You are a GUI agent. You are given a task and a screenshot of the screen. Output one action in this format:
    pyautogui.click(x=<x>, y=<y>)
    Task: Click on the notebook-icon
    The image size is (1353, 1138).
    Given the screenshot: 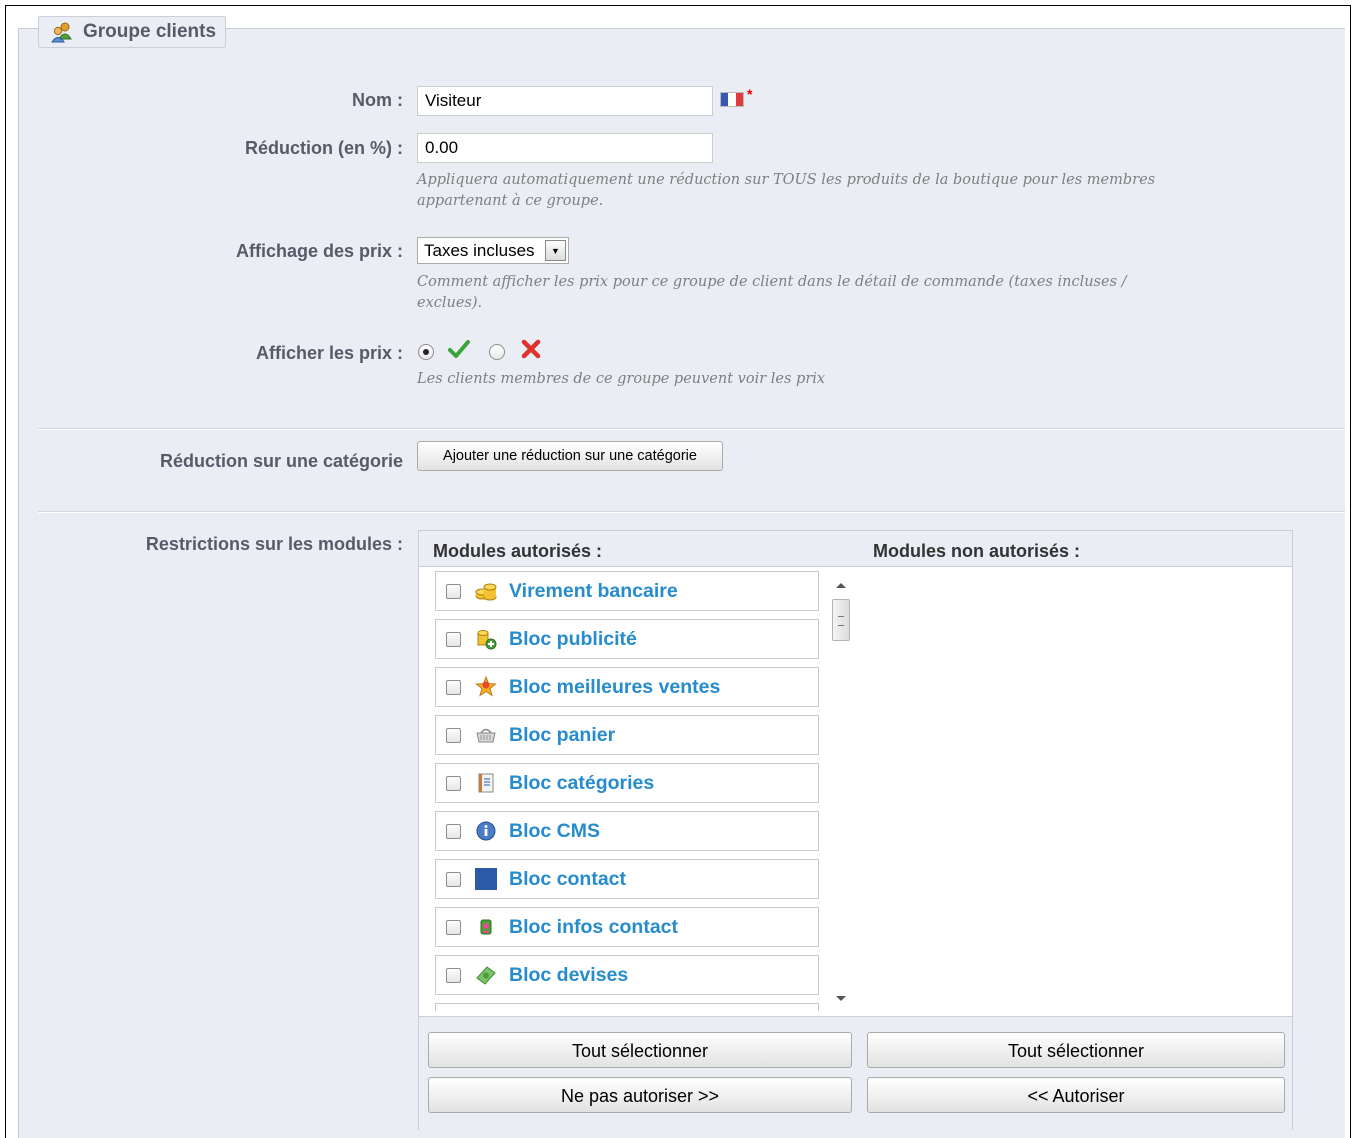 What is the action you would take?
    pyautogui.click(x=486, y=783)
    